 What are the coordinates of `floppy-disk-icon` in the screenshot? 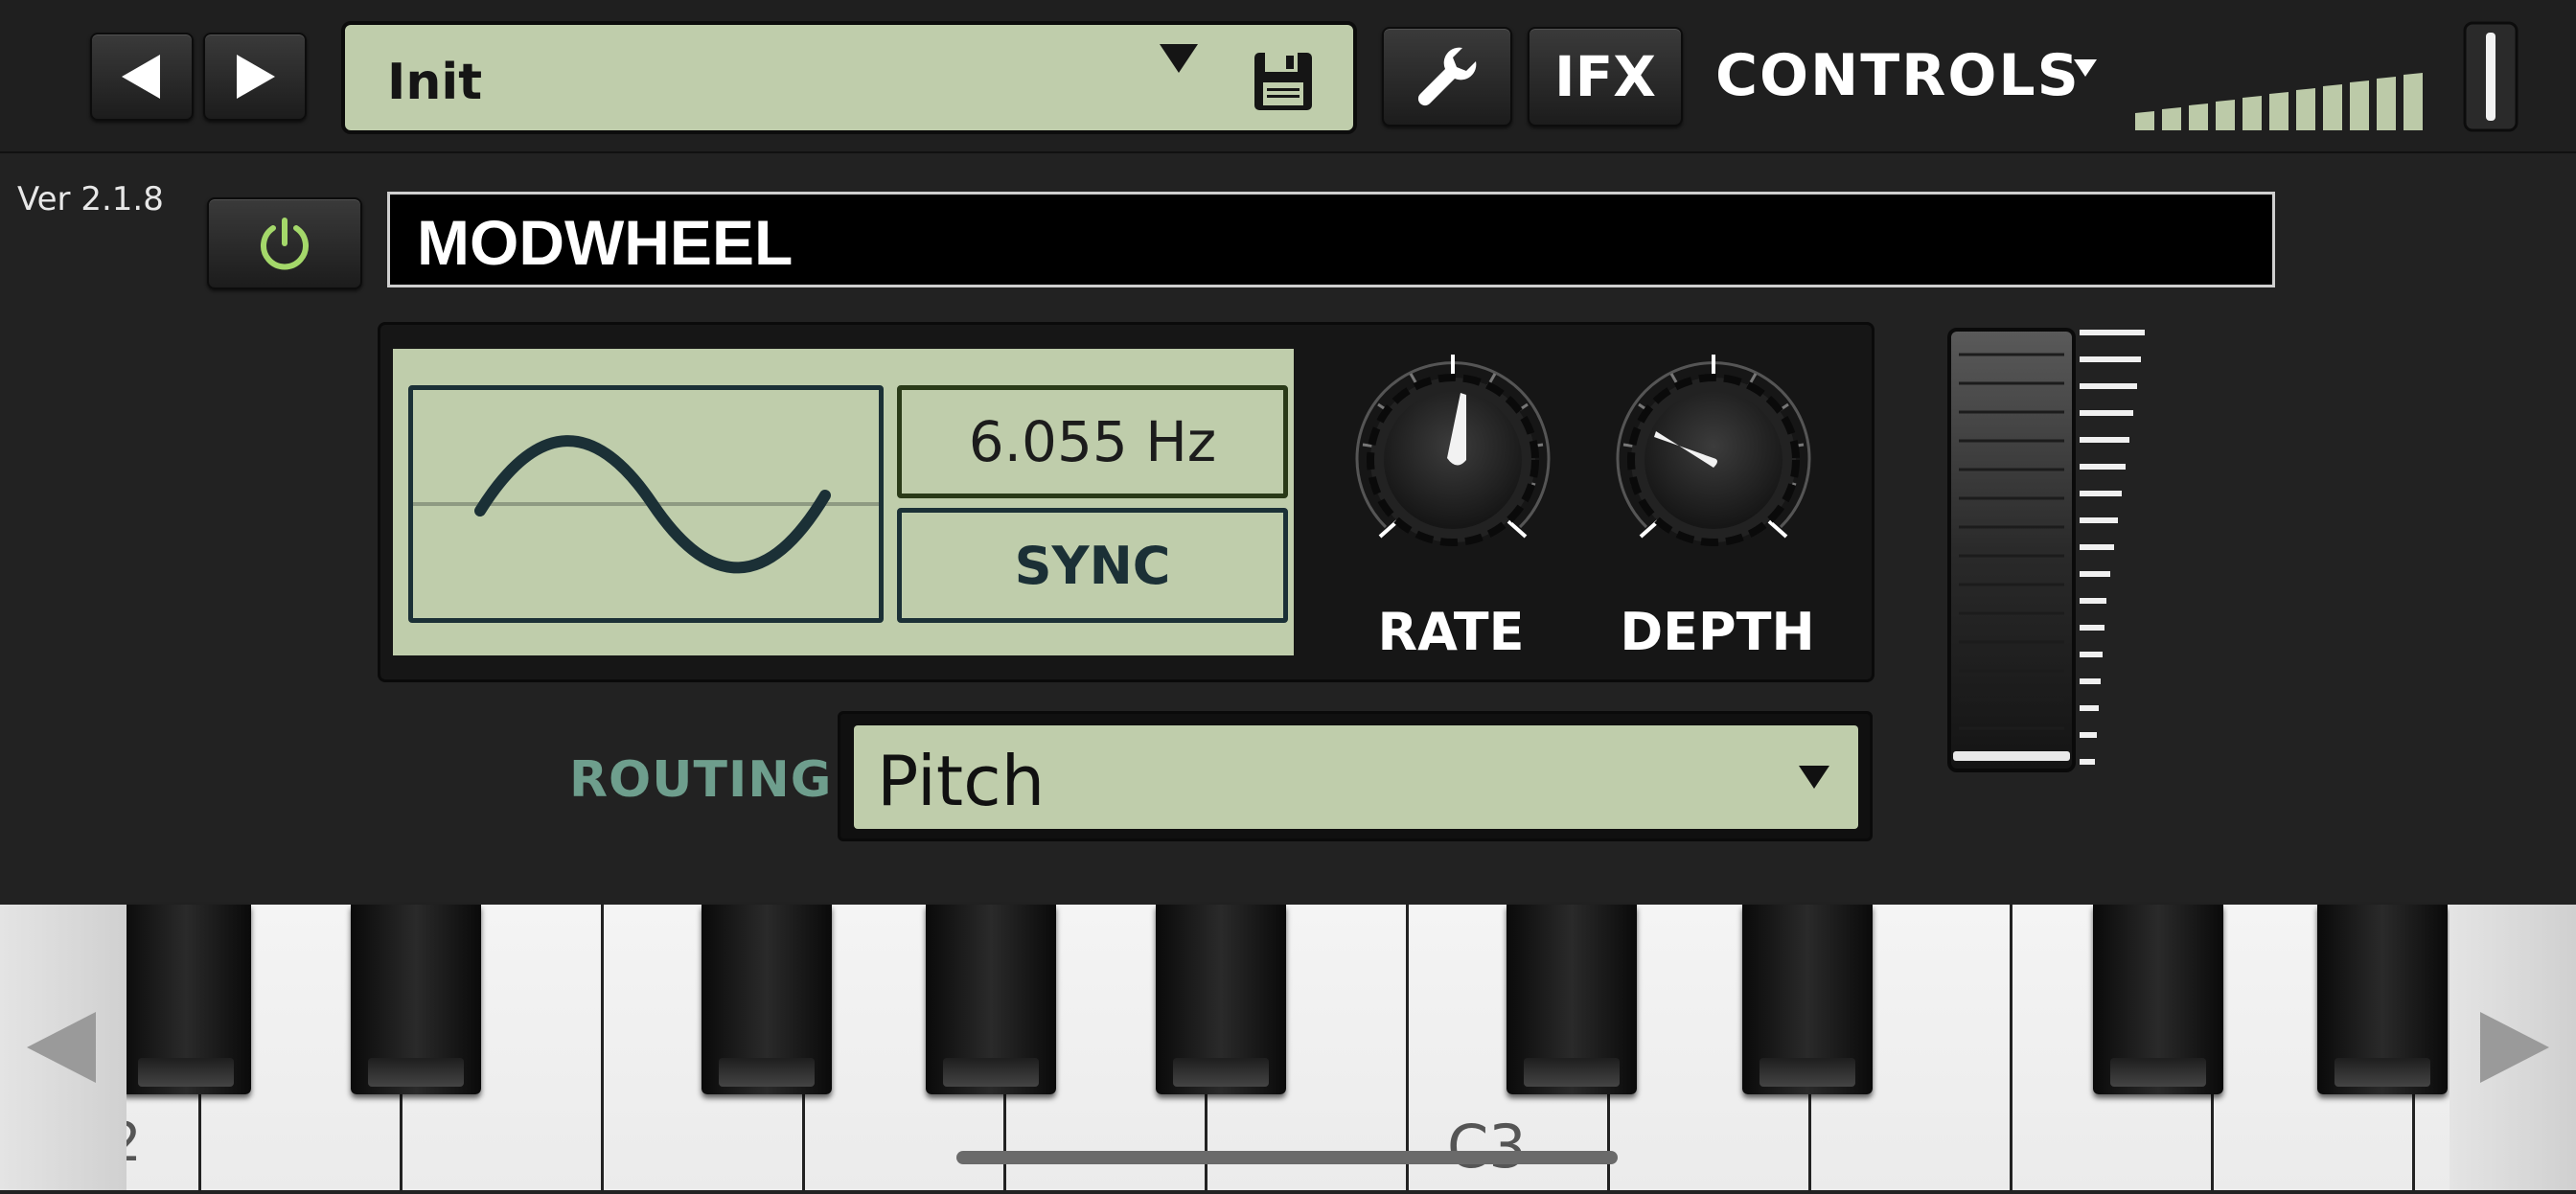 It's located at (1283, 81).